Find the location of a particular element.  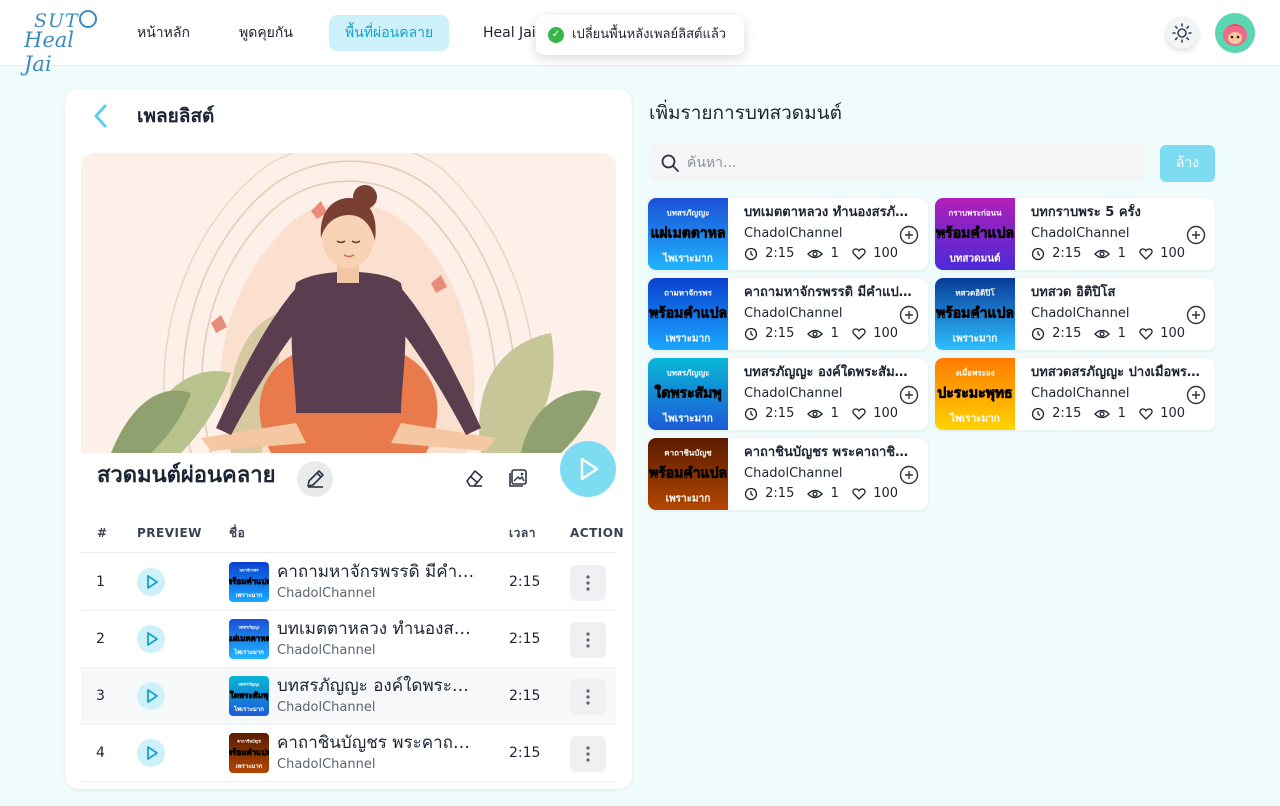

eraser-icon is located at coordinates (474, 478).